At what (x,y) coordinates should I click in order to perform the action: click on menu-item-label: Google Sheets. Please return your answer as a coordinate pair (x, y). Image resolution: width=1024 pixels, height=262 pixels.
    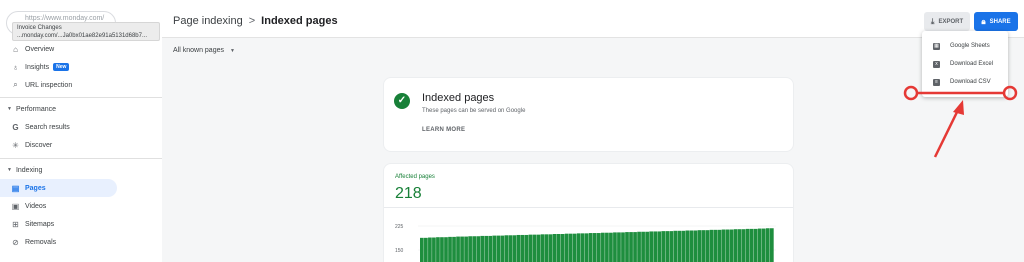
    Looking at the image, I should click on (970, 46).